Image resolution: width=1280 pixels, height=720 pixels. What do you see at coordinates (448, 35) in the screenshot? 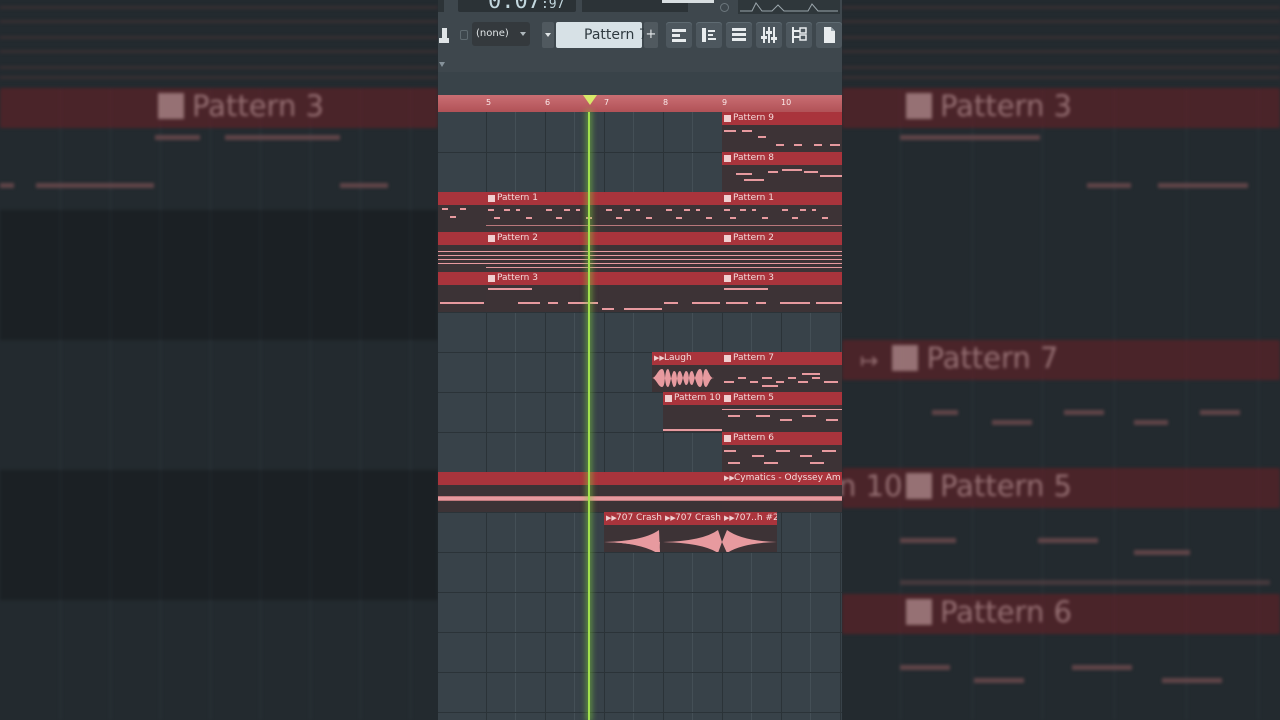
I see `stamp-icon` at bounding box center [448, 35].